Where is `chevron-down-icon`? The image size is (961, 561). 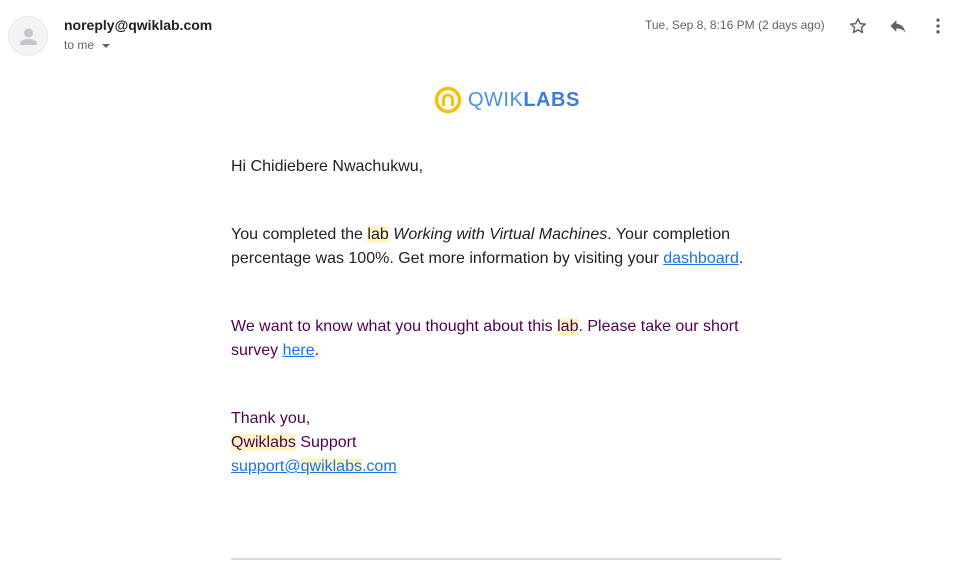 chevron-down-icon is located at coordinates (106, 45).